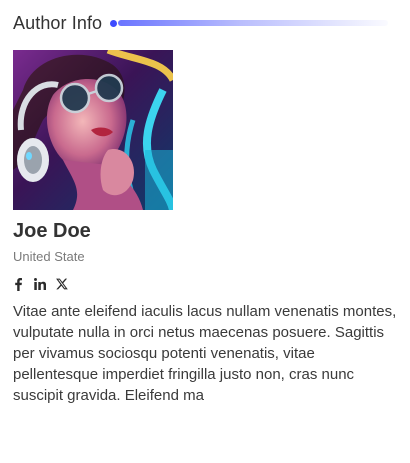 The image size is (410, 463). Describe the element at coordinates (93, 130) in the screenshot. I see `author-photo` at that location.